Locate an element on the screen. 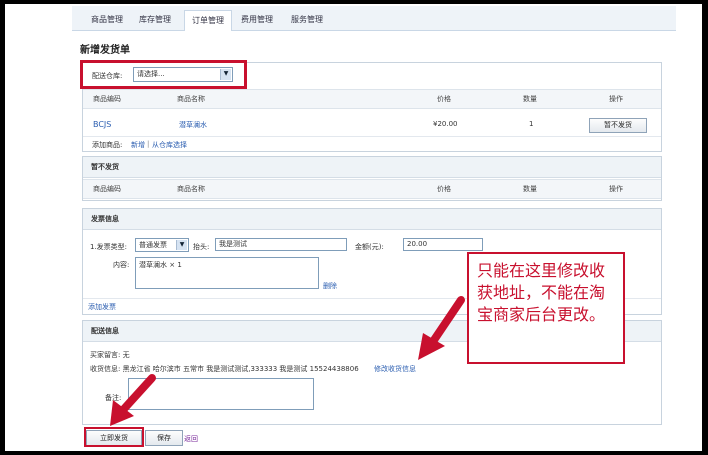  submit-highlight-box is located at coordinates (114, 437).